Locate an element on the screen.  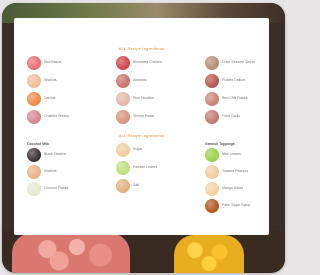
ingredient-label: Pickled Daikon is located at coordinates (234, 80).